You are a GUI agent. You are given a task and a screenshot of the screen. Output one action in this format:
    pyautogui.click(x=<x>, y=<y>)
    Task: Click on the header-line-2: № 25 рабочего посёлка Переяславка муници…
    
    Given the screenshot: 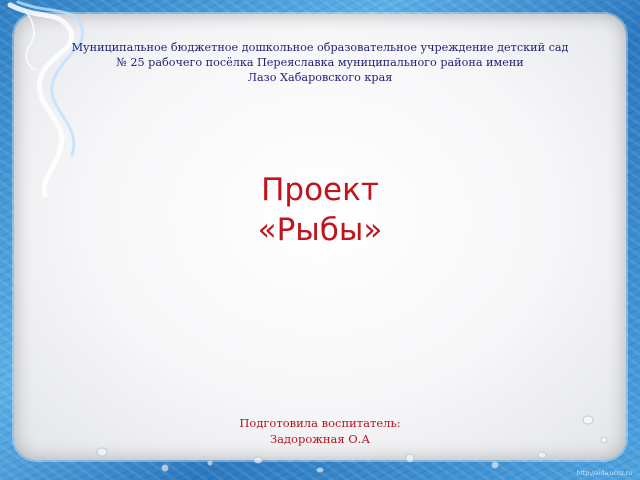 What is the action you would take?
    pyautogui.click(x=320, y=62)
    